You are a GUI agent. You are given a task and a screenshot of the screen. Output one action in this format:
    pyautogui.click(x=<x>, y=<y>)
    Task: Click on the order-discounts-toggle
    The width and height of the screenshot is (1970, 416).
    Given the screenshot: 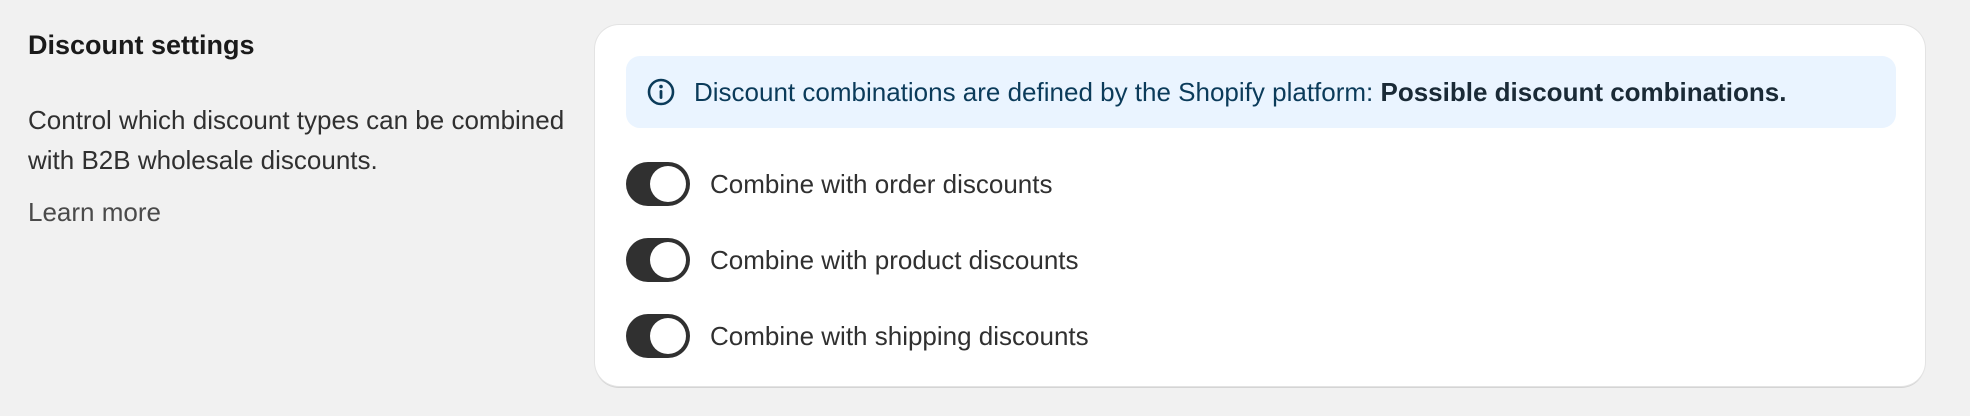 What is the action you would take?
    pyautogui.click(x=658, y=184)
    